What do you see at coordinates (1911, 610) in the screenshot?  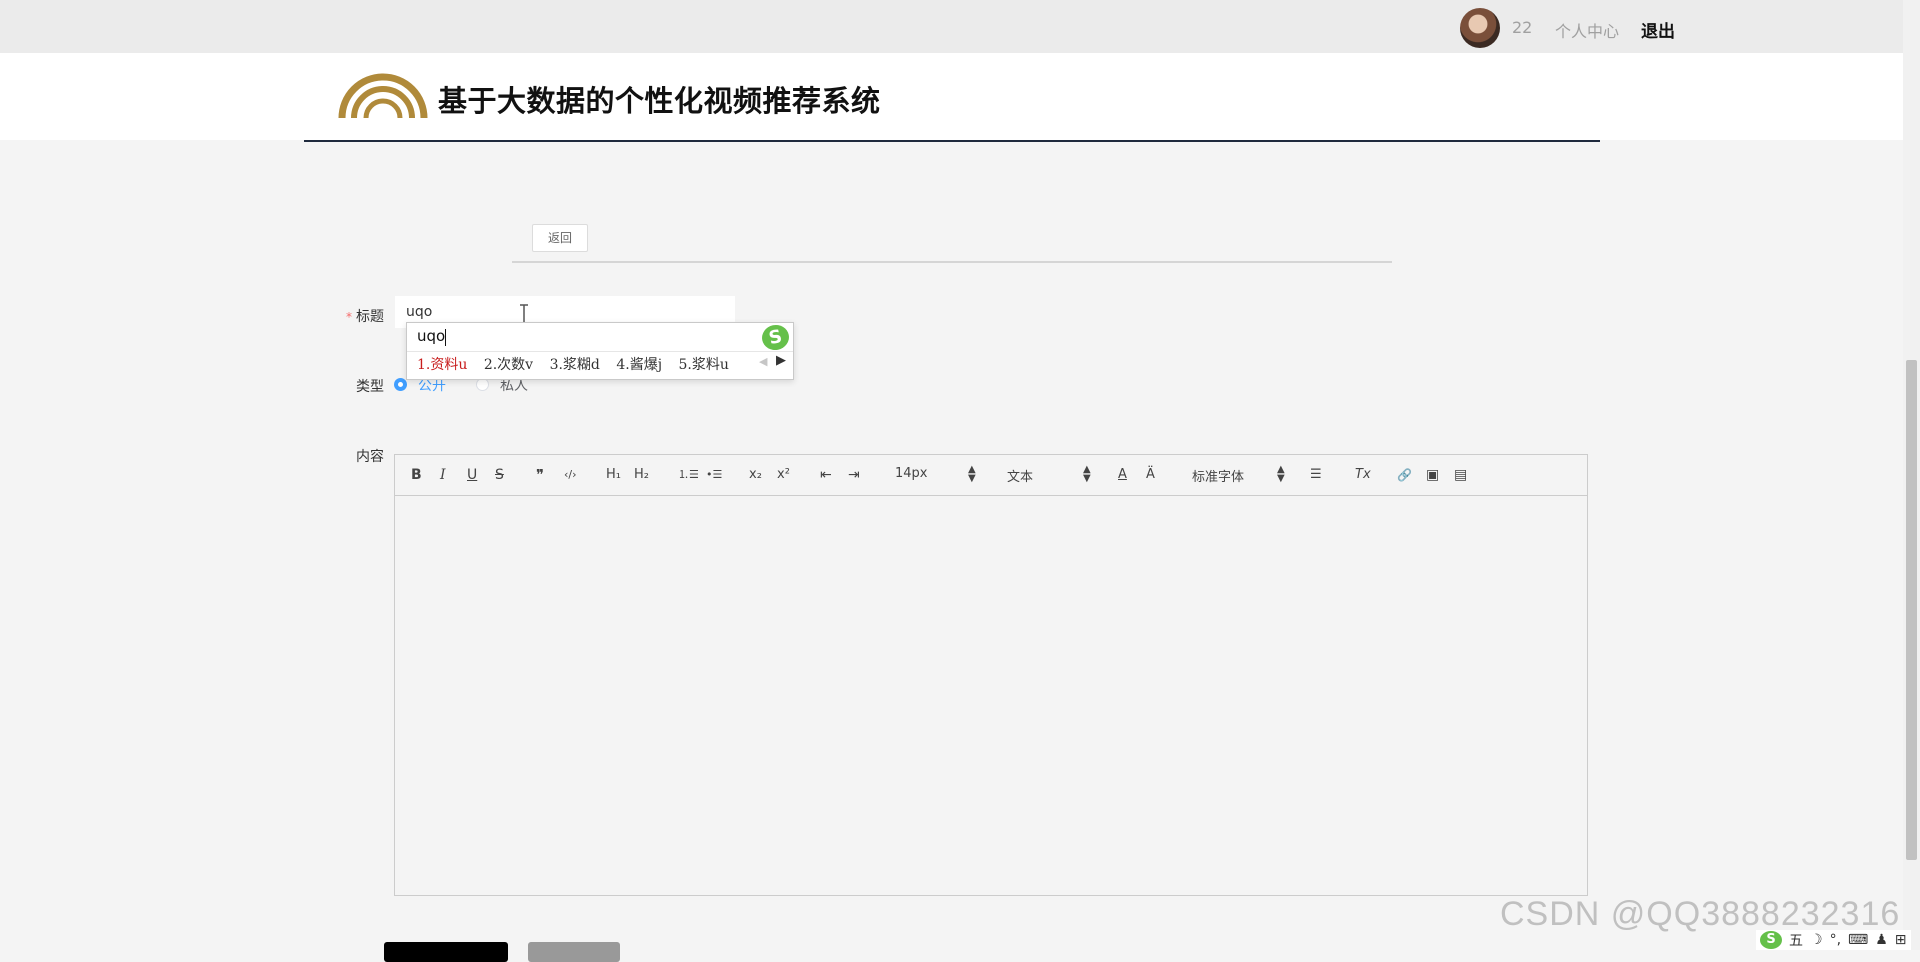 I see `scrollbar-thumb` at bounding box center [1911, 610].